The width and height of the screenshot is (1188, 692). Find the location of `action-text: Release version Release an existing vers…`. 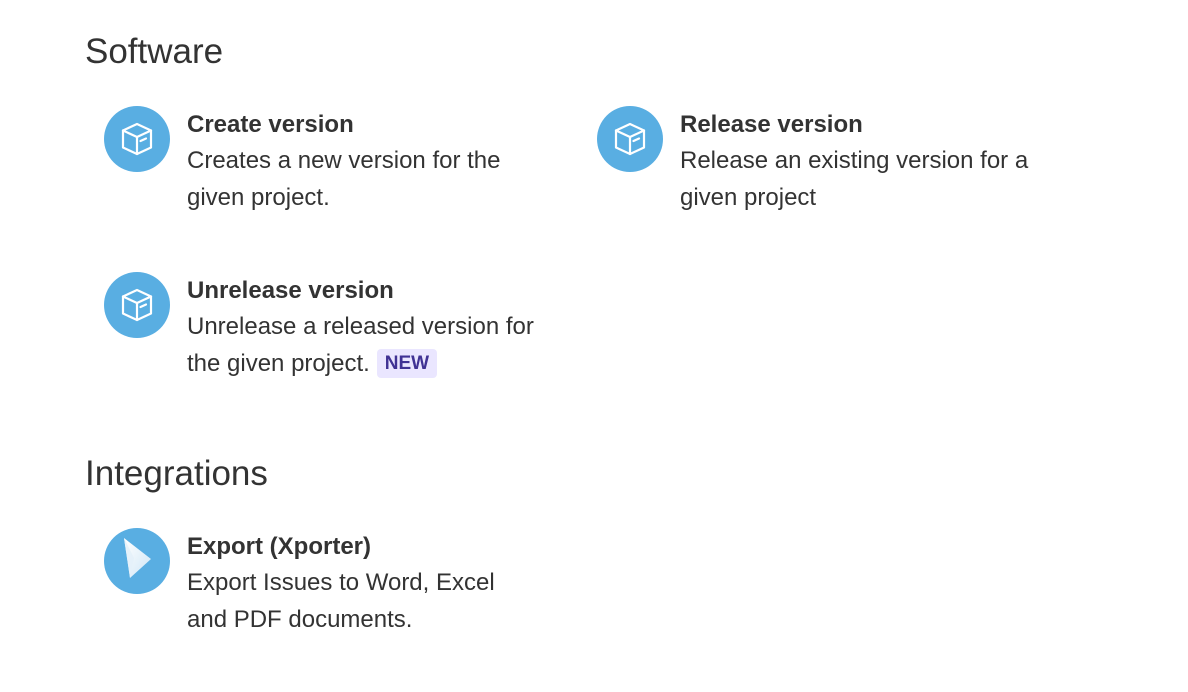

action-text: Release version Release an existing vers… is located at coordinates (854, 161).